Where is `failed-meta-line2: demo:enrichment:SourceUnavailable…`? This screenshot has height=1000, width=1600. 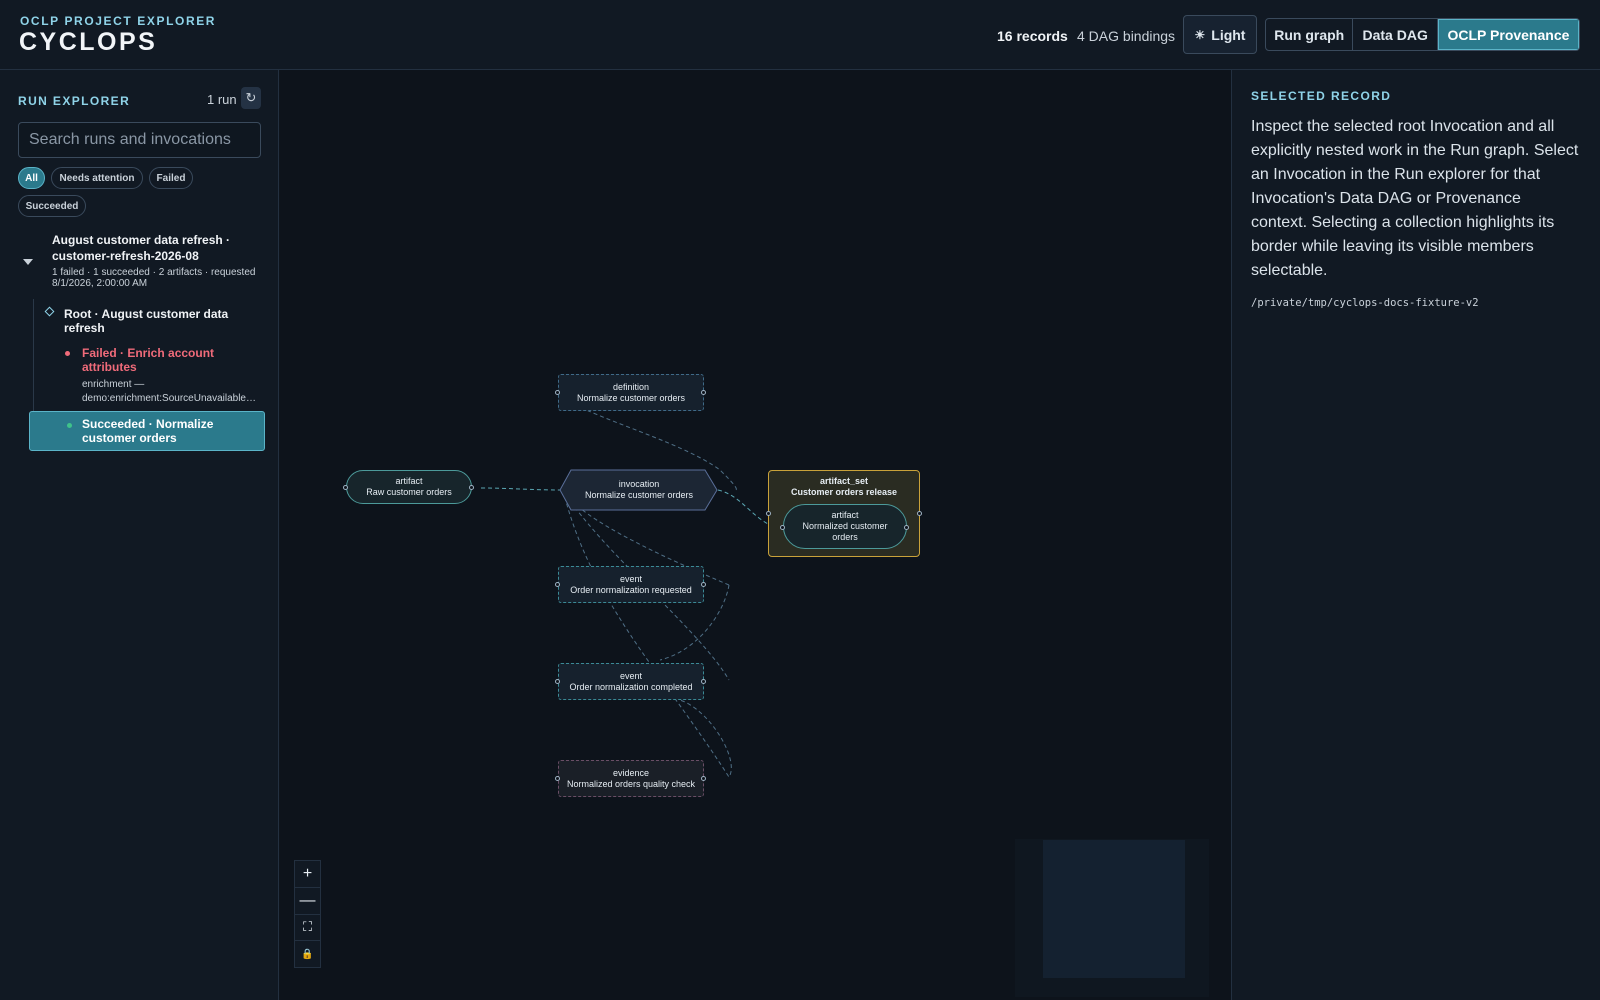 failed-meta-line2: demo:enrichment:SourceUnavailable… is located at coordinates (169, 398).